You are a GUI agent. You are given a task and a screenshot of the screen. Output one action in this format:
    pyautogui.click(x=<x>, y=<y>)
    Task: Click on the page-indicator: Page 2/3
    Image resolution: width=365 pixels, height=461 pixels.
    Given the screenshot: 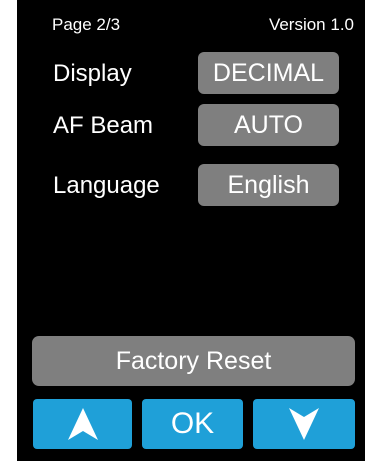 What is the action you would take?
    pyautogui.click(x=86, y=24)
    